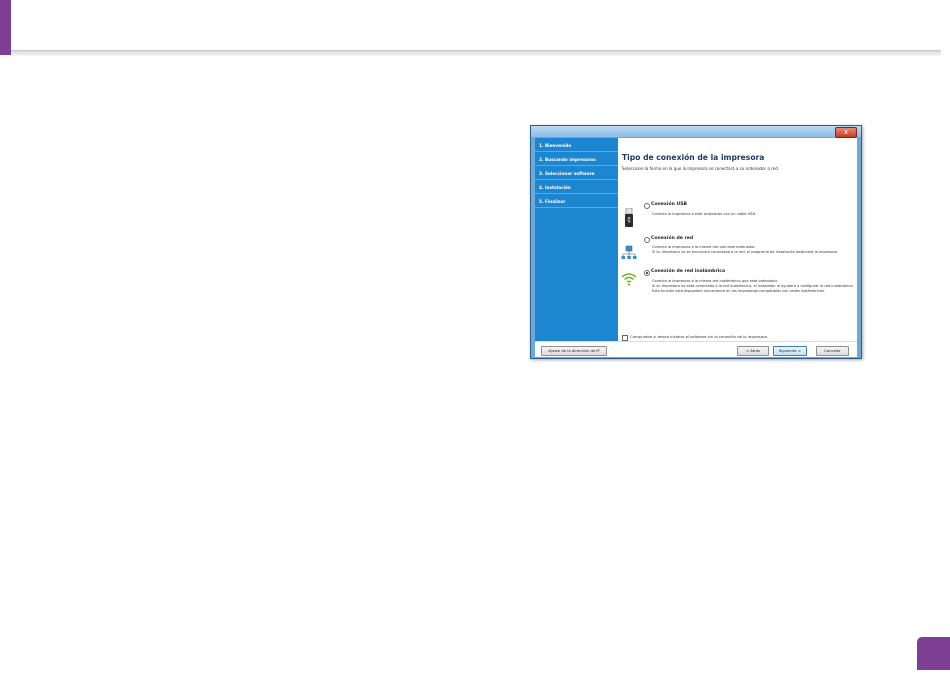 This screenshot has height=674, width=950. I want to click on back-button: < Atrás, so click(753, 351).